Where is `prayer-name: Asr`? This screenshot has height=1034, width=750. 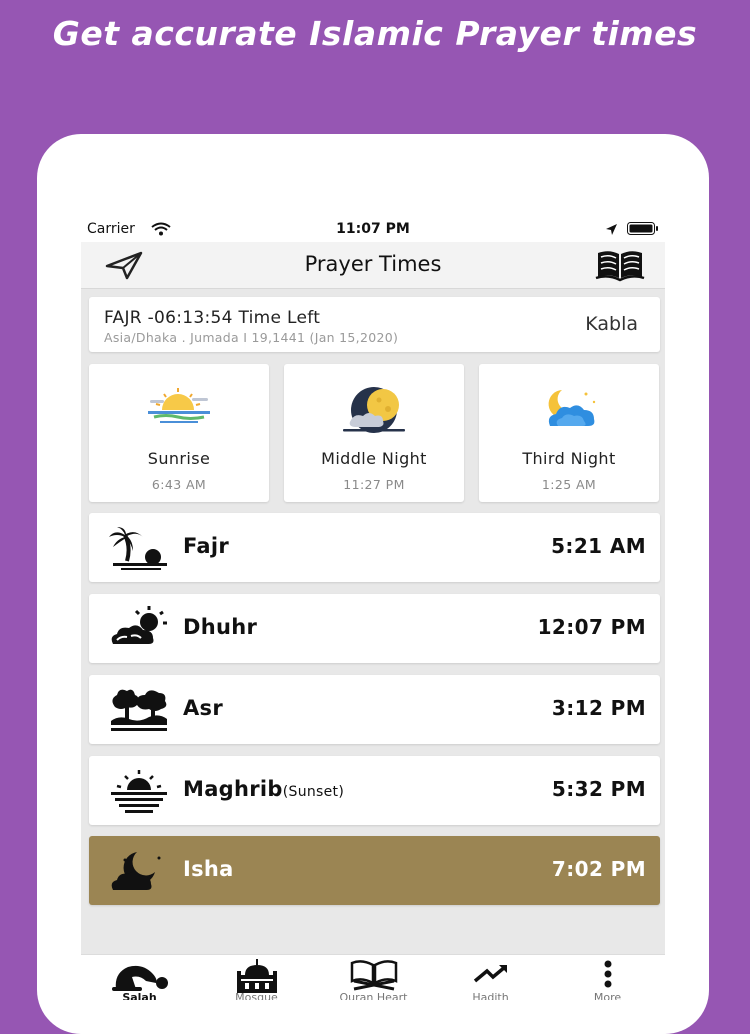 prayer-name: Asr is located at coordinates (203, 708).